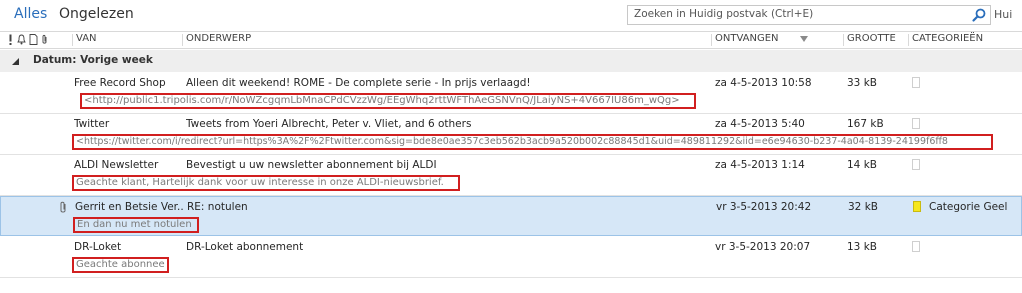  Describe the element at coordinates (33, 39) in the screenshot. I see `item-type-icon` at that location.